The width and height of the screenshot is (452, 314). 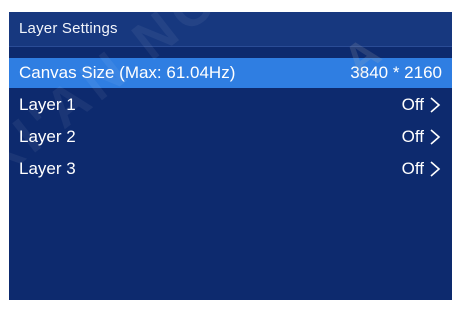 I want to click on layer-3-status: Off, so click(x=412, y=168).